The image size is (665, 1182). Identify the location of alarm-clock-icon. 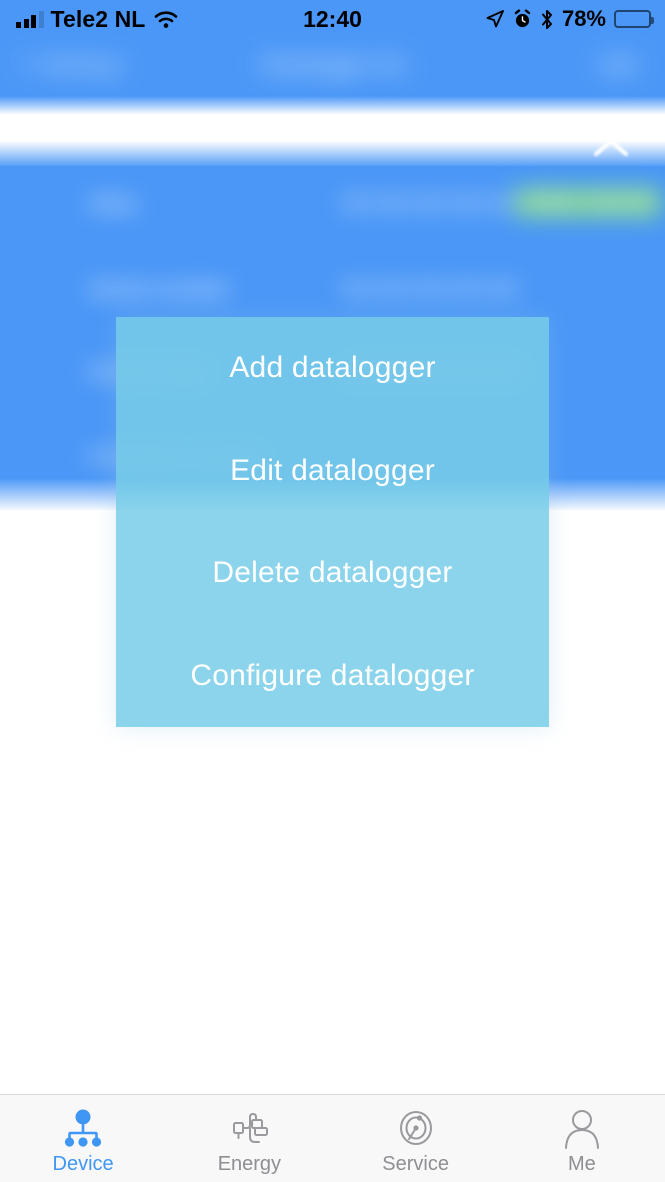
(522, 18).